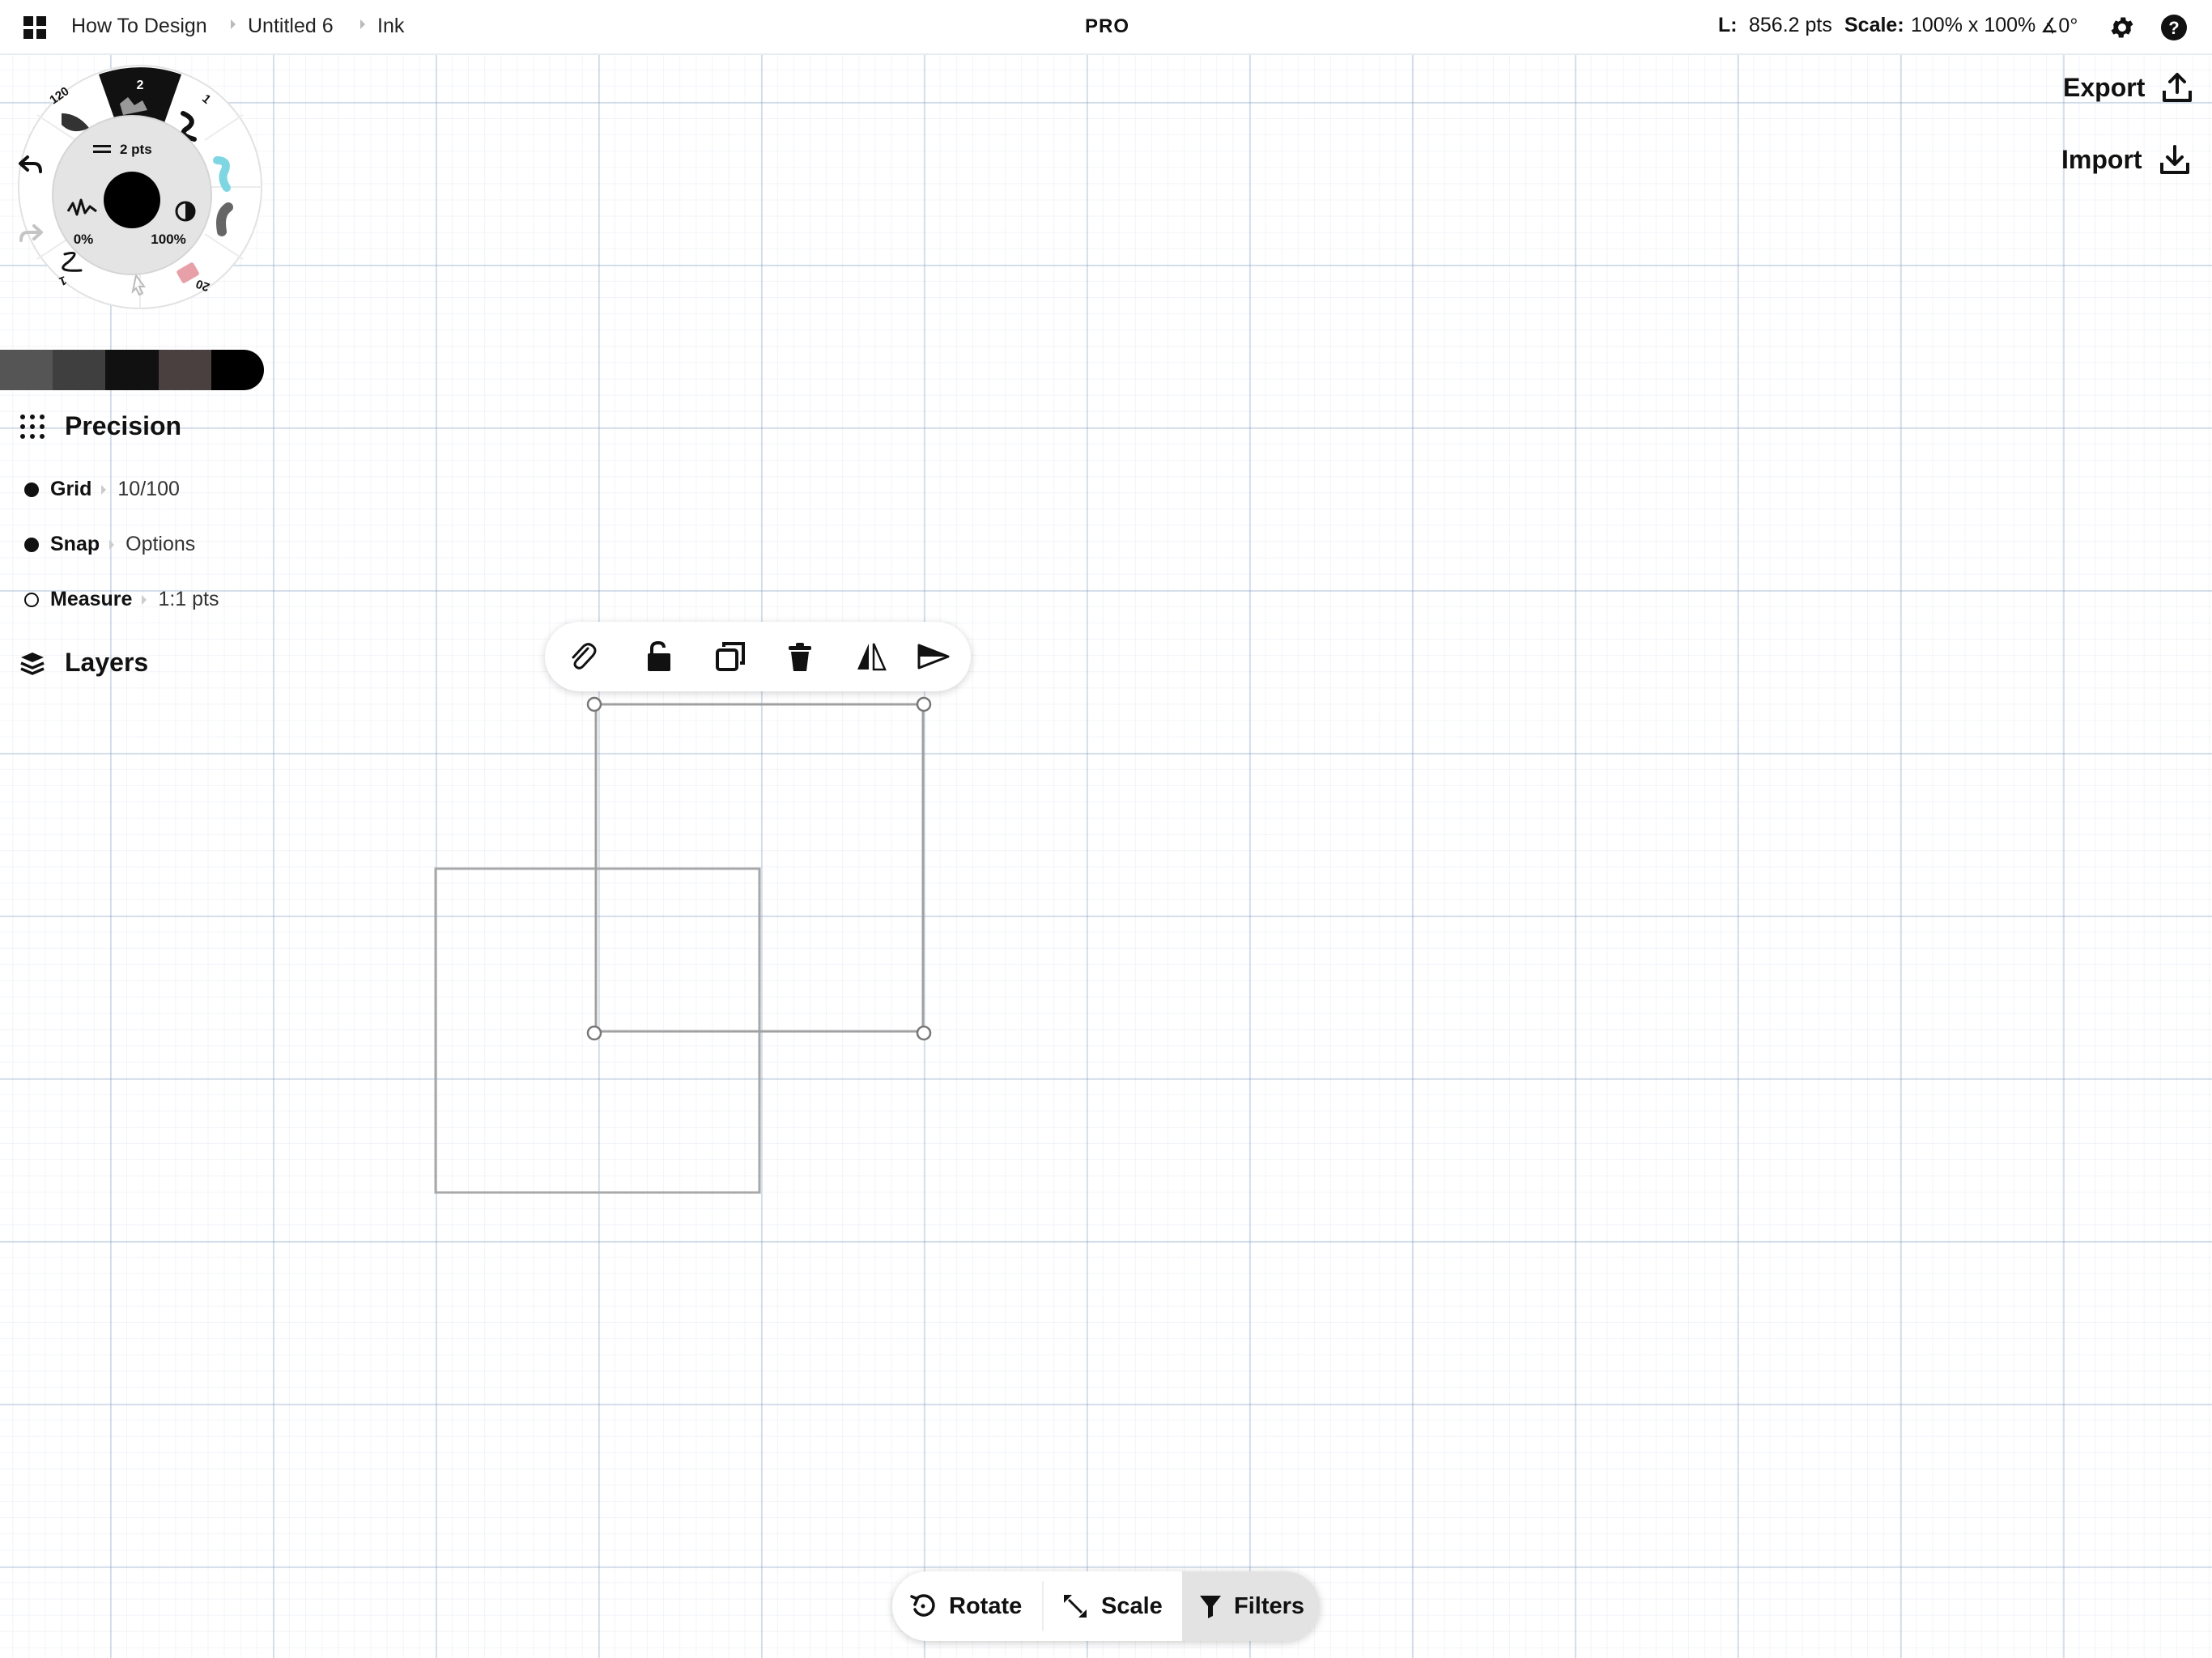 The width and height of the screenshot is (2212, 1658). I want to click on measure-label: Measure, so click(92, 599).